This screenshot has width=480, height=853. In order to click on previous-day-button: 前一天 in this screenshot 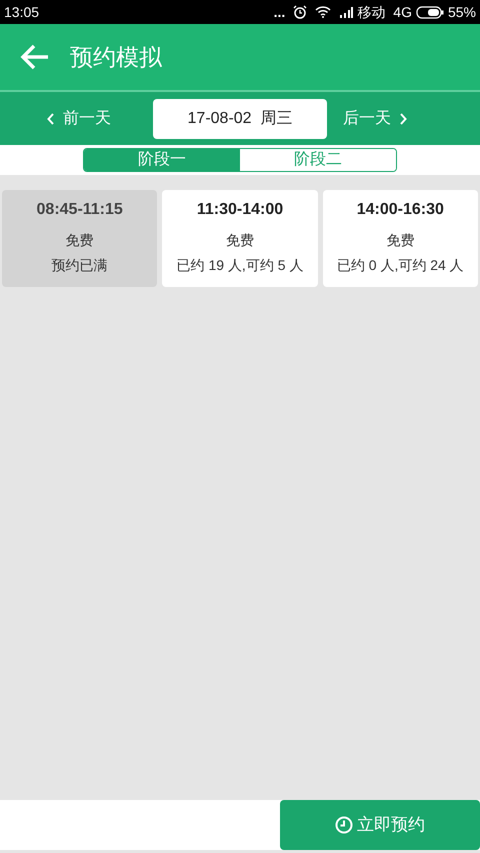, I will do `click(92, 118)`.